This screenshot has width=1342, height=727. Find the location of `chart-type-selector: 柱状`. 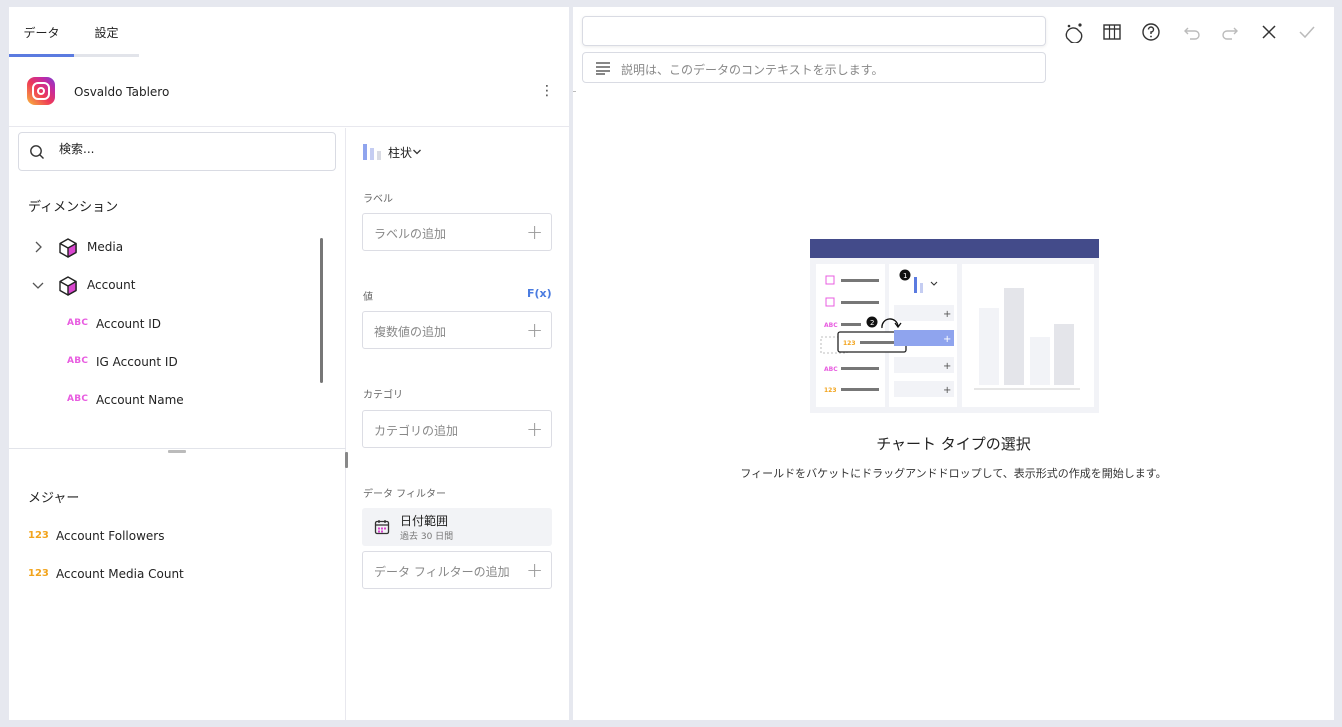

chart-type-selector: 柱状 is located at coordinates (392, 152).